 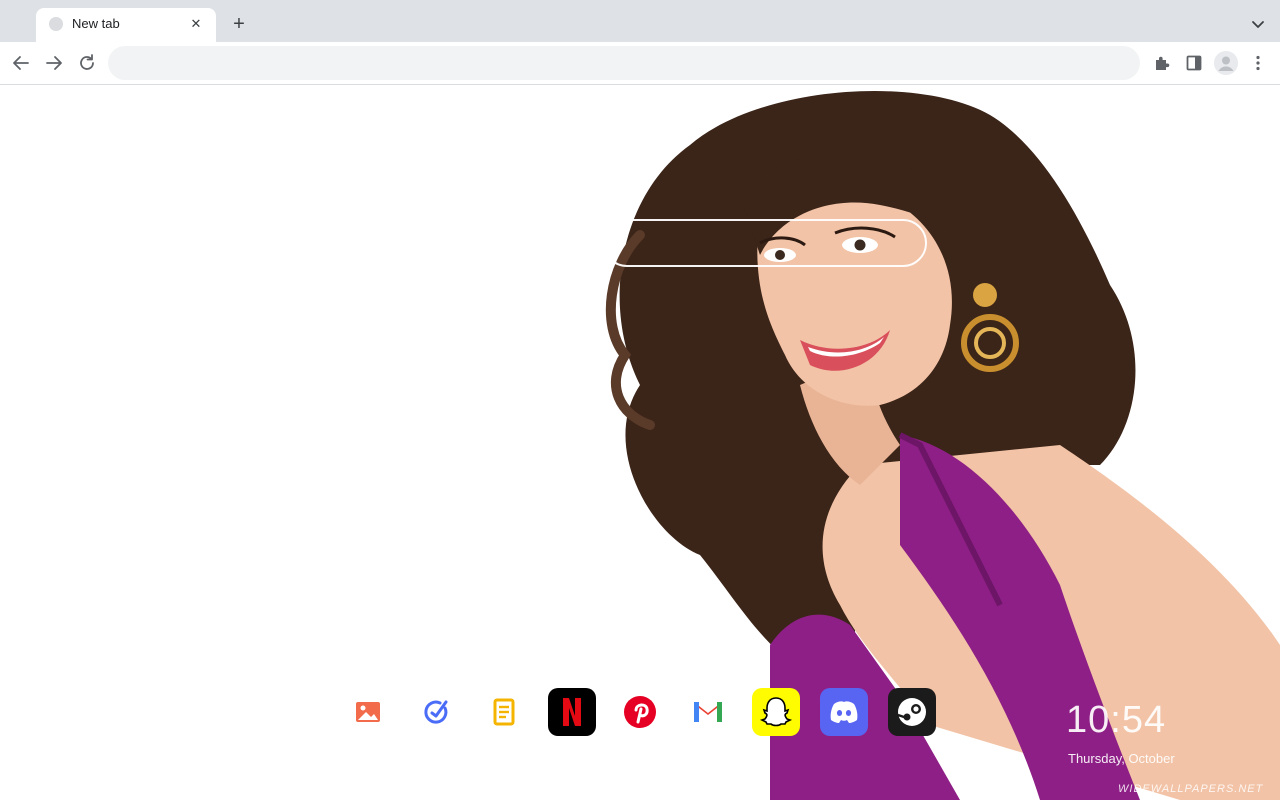 I want to click on arrow-right-icon, so click(x=54, y=63).